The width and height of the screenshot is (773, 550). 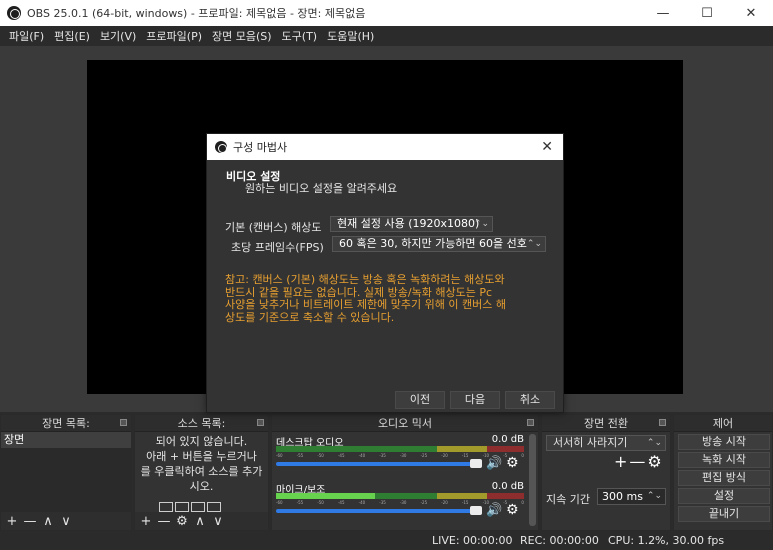 What do you see at coordinates (723, 423) in the screenshot?
I see `controls-header-label: 제어` at bounding box center [723, 423].